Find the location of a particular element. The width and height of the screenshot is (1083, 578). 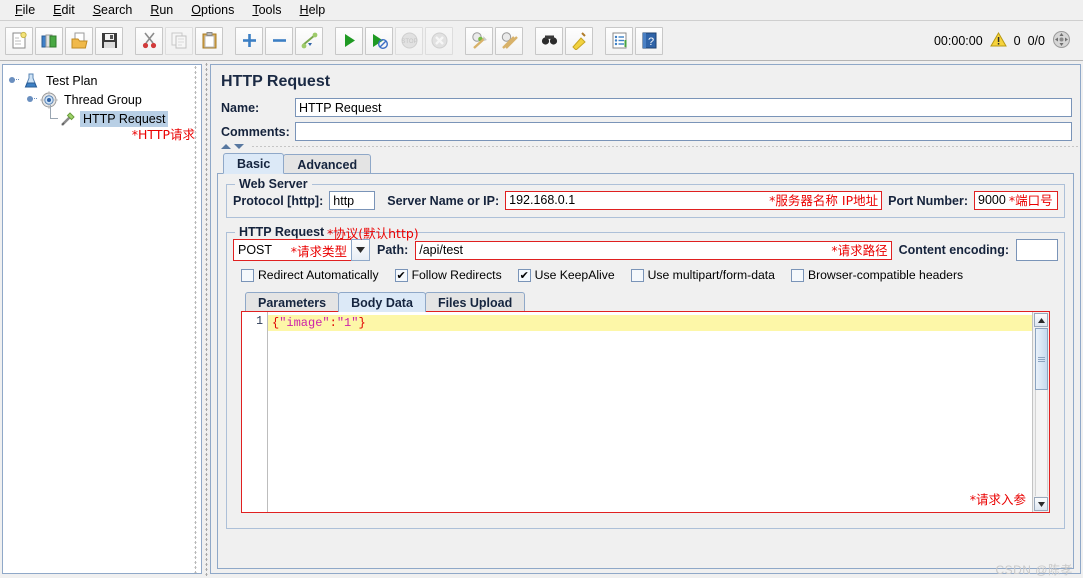

toggle-icon is located at coordinates (309, 40).